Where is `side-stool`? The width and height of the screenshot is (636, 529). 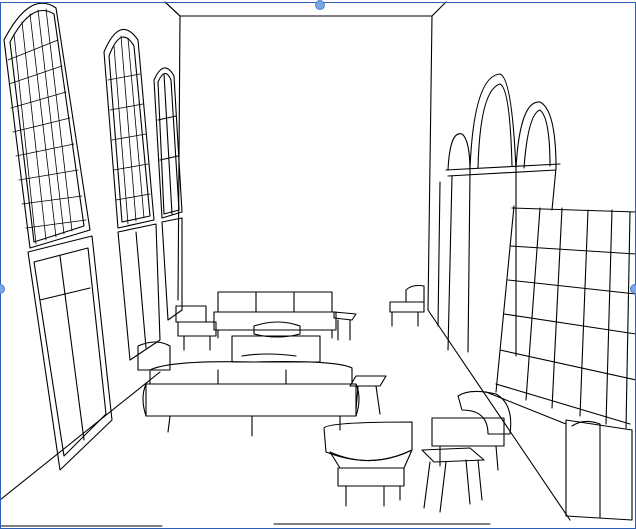 side-stool is located at coordinates (368, 395).